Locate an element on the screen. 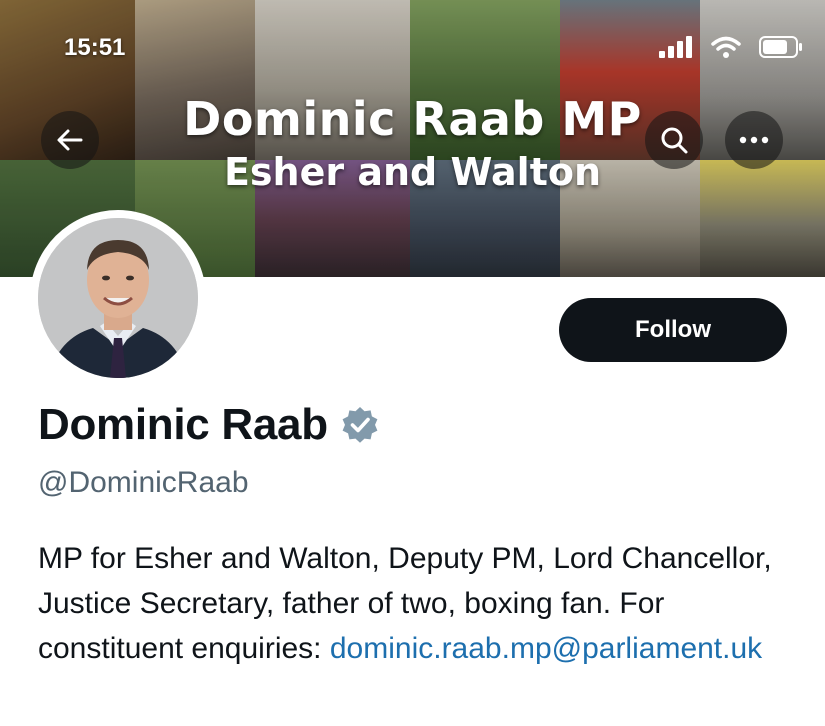  portrait-image is located at coordinates (118, 298).